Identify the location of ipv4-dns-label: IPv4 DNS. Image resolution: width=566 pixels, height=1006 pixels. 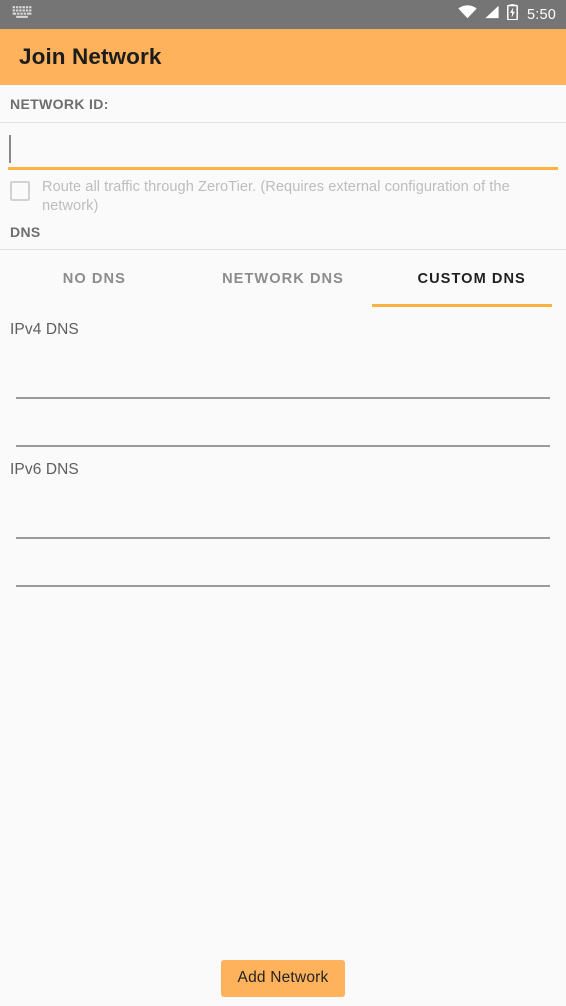
(44, 329).